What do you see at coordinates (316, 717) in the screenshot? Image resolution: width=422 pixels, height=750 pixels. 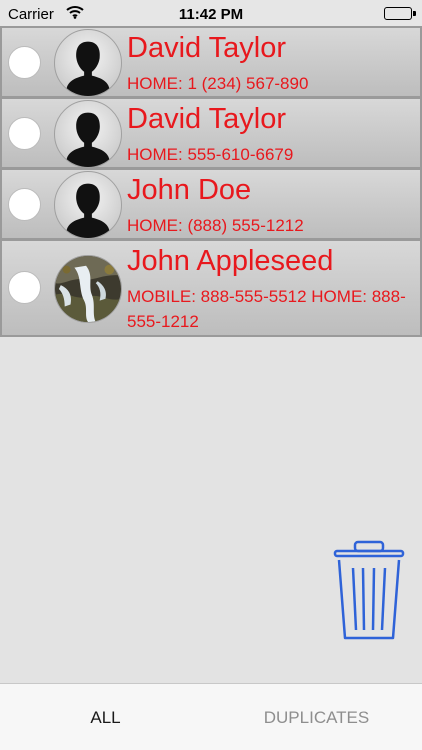 I see `tab-duplicates: DUPLICATES` at bounding box center [316, 717].